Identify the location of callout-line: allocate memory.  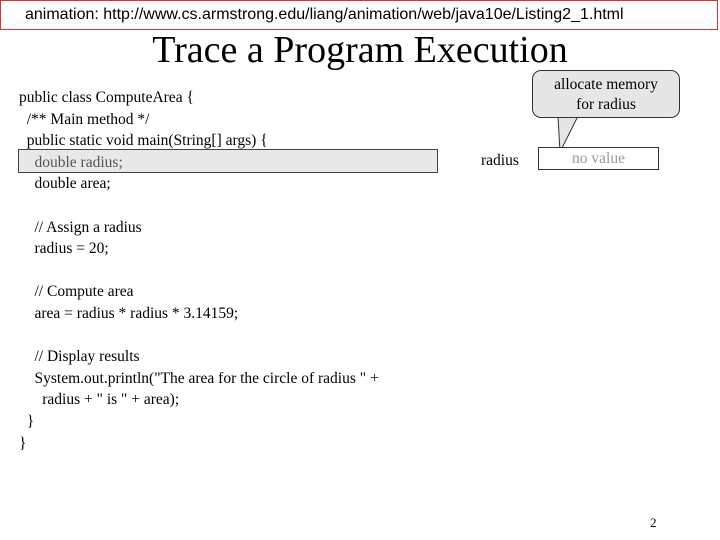
(606, 84).